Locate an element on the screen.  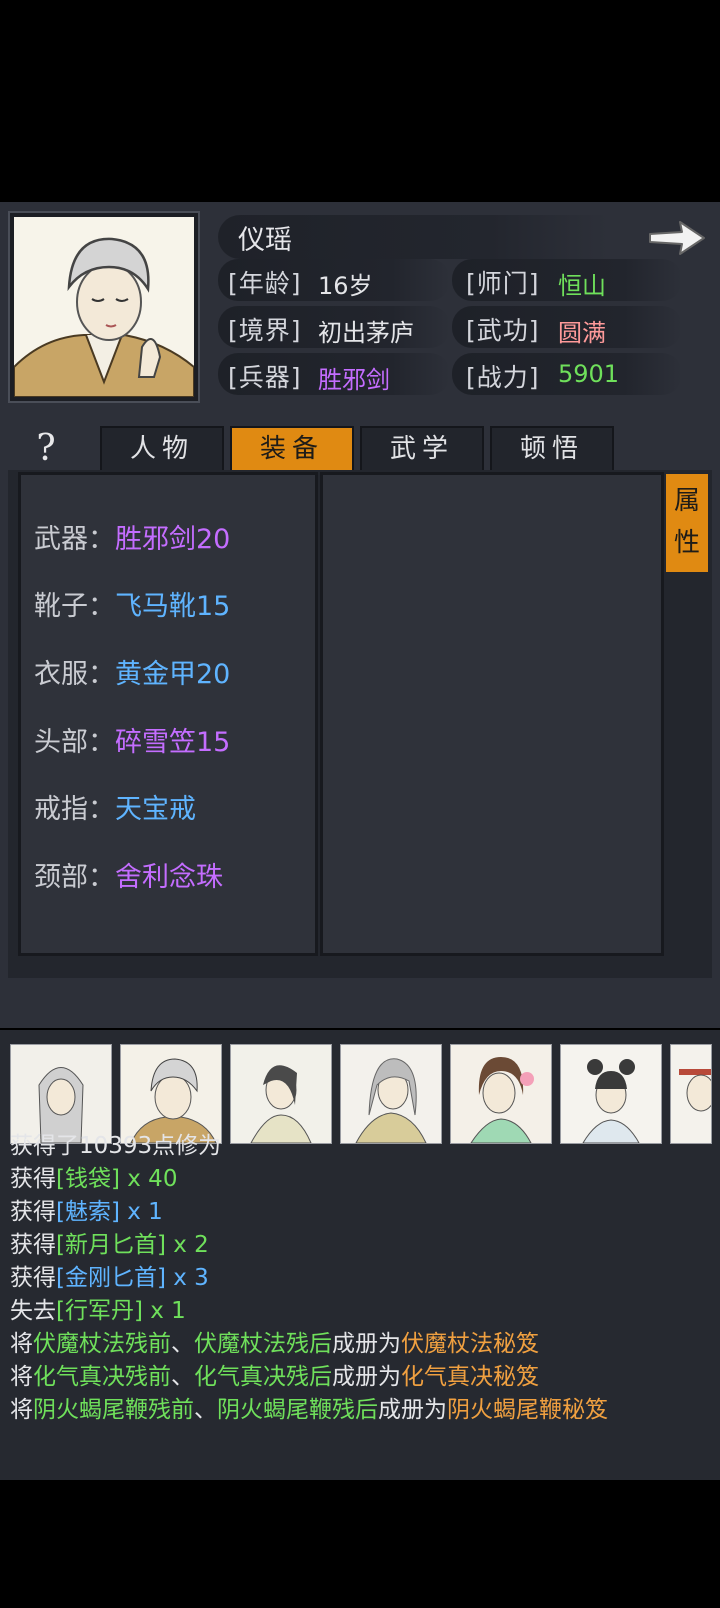
power-label: [战力] is located at coordinates (503, 377).